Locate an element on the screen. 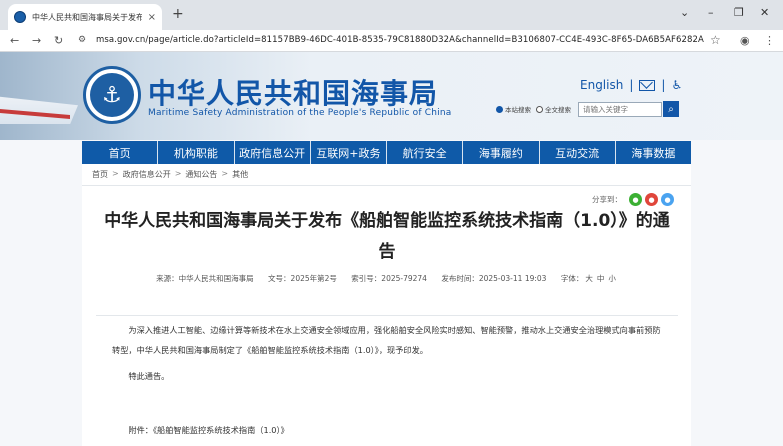 The width and height of the screenshot is (783, 446). weibo-share-icon: ● is located at coordinates (651, 199).